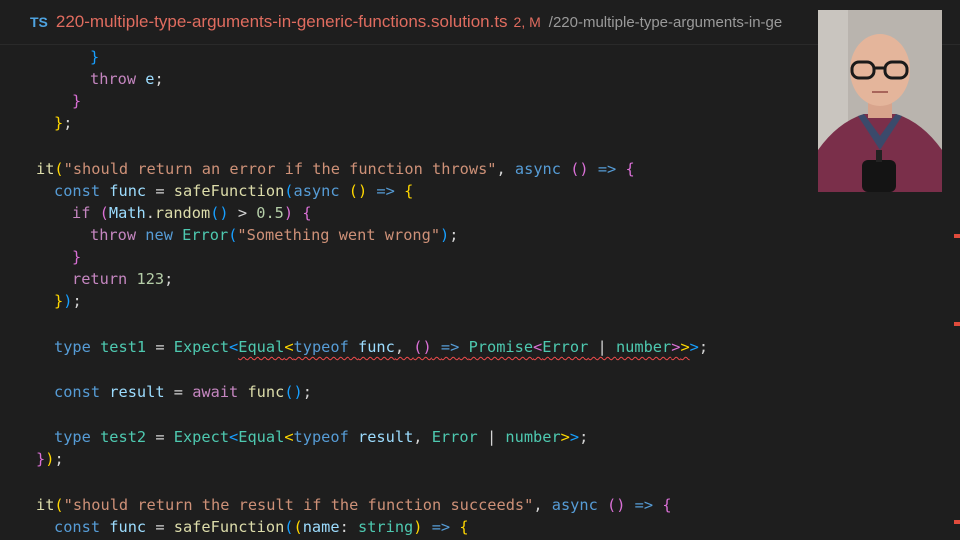 This screenshot has width=960, height=540. What do you see at coordinates (63, 123) in the screenshot?
I see `code-line: };` at bounding box center [63, 123].